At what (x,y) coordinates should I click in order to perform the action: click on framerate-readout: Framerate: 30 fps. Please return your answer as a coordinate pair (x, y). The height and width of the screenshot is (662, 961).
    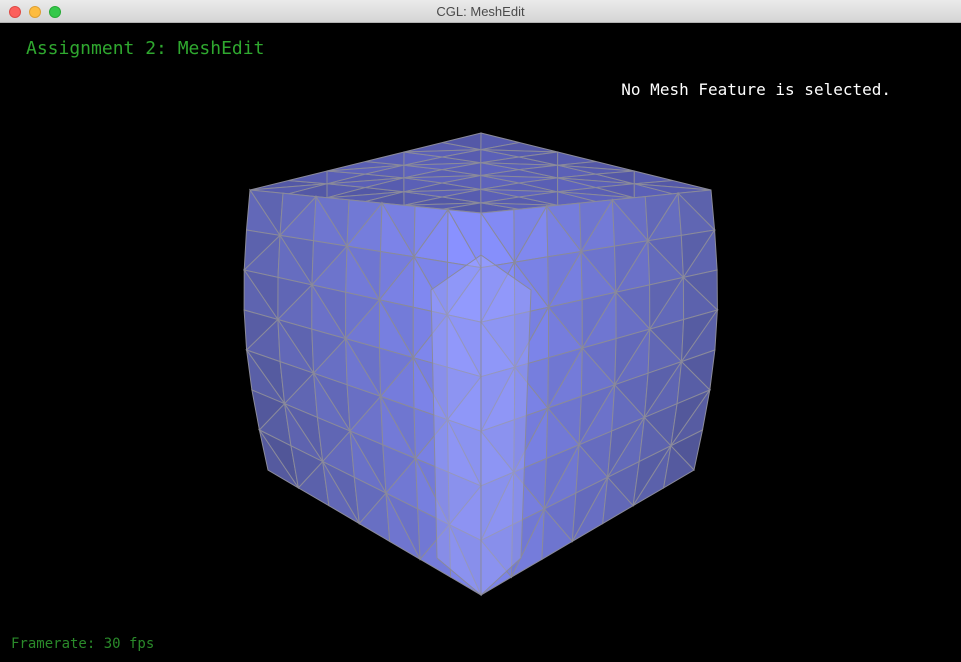
    Looking at the image, I should click on (83, 644).